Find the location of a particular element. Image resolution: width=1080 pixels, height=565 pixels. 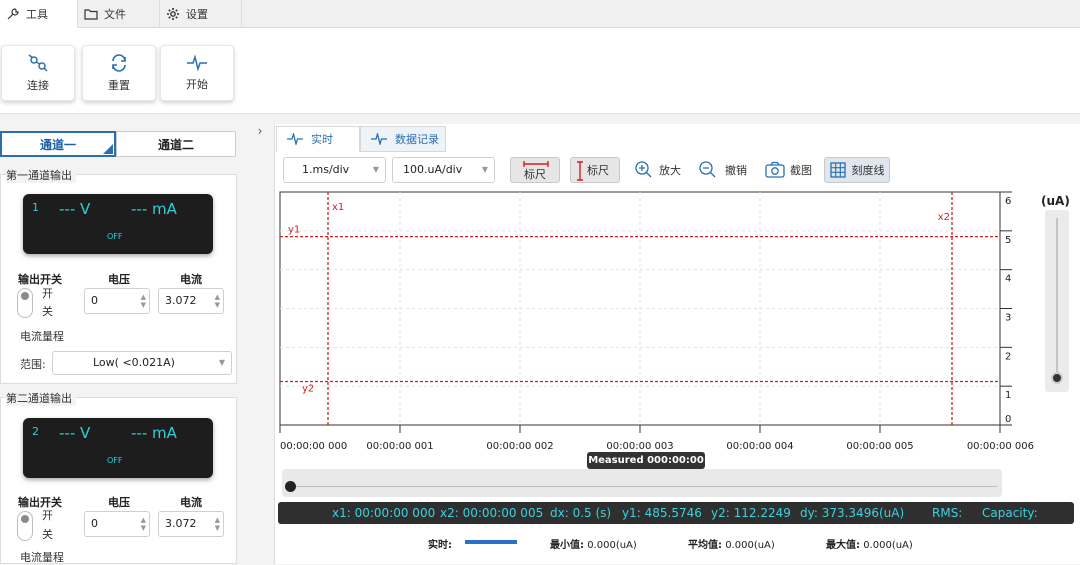

tab-channel-1: 通道一 is located at coordinates (58, 144).